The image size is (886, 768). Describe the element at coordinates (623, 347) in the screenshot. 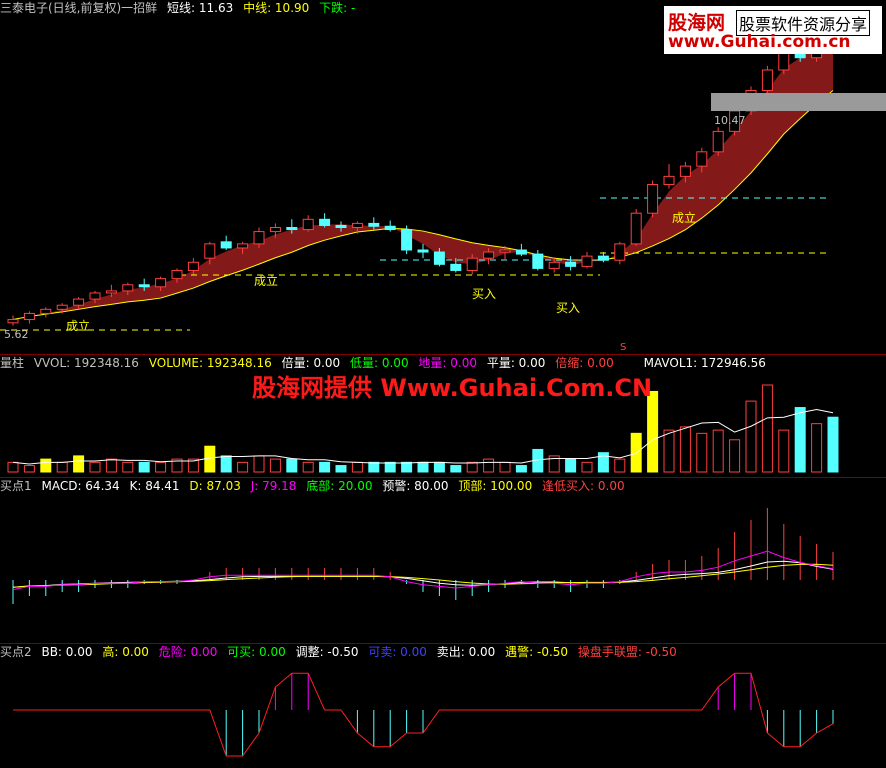

I see `s-marker: S` at that location.